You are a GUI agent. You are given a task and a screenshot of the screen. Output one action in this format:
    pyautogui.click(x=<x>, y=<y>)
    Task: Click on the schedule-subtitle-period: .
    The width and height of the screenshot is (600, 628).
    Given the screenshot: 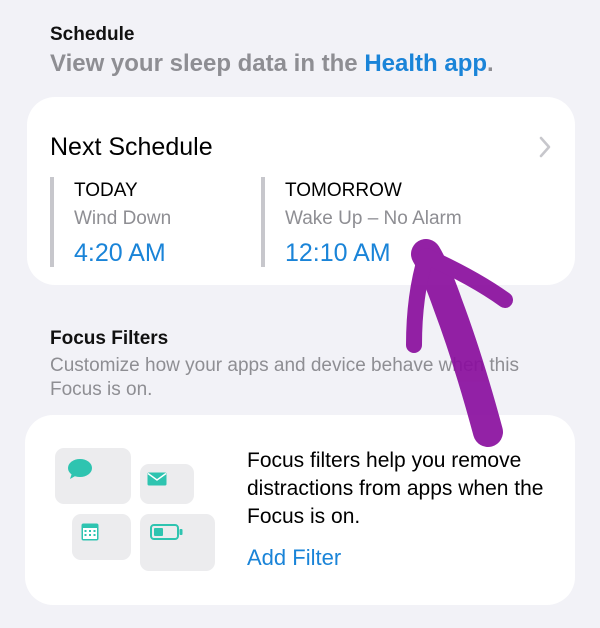 What is the action you would take?
    pyautogui.click(x=490, y=63)
    